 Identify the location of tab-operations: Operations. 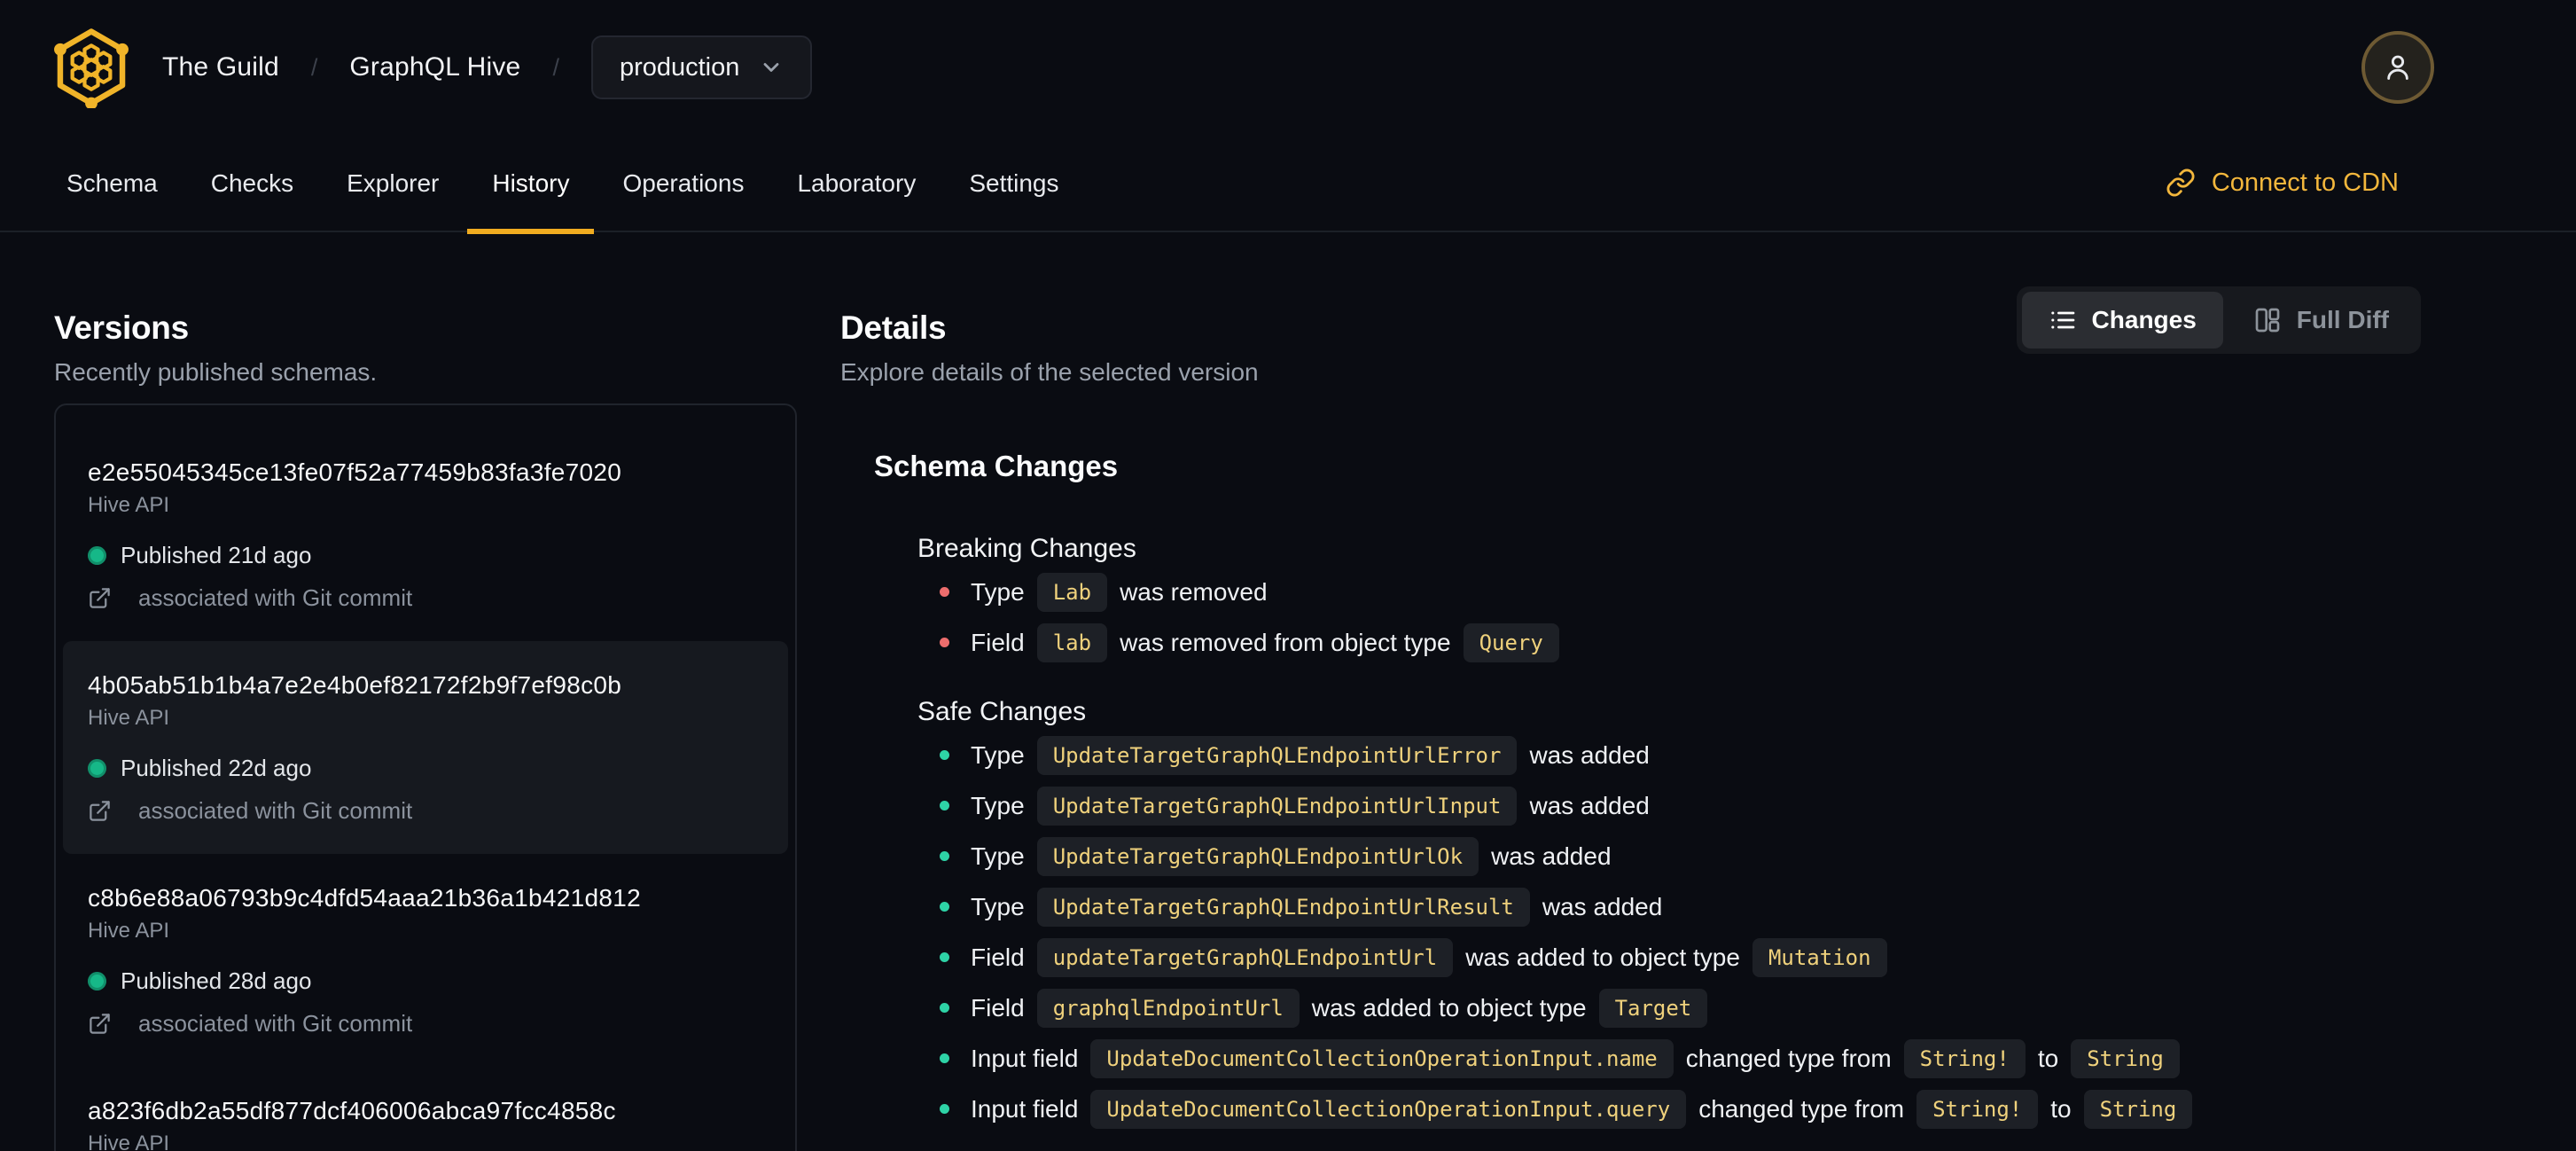
(683, 183).